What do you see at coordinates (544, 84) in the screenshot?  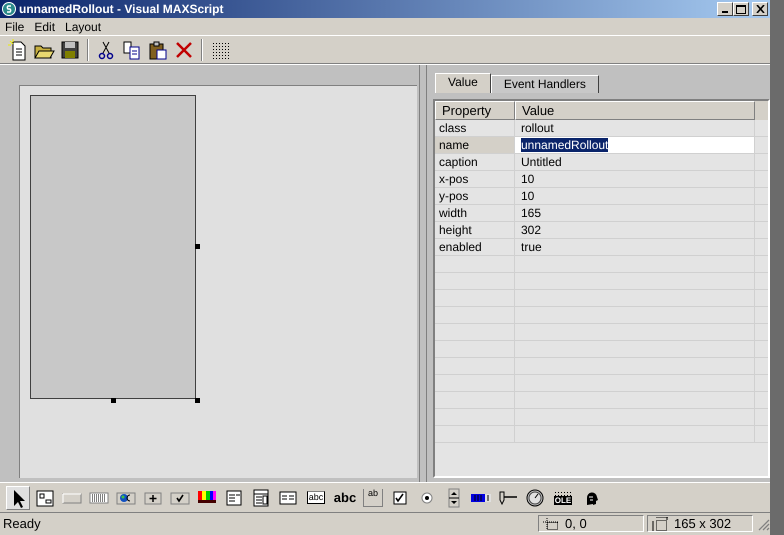 I see `tab: Event Handlers` at bounding box center [544, 84].